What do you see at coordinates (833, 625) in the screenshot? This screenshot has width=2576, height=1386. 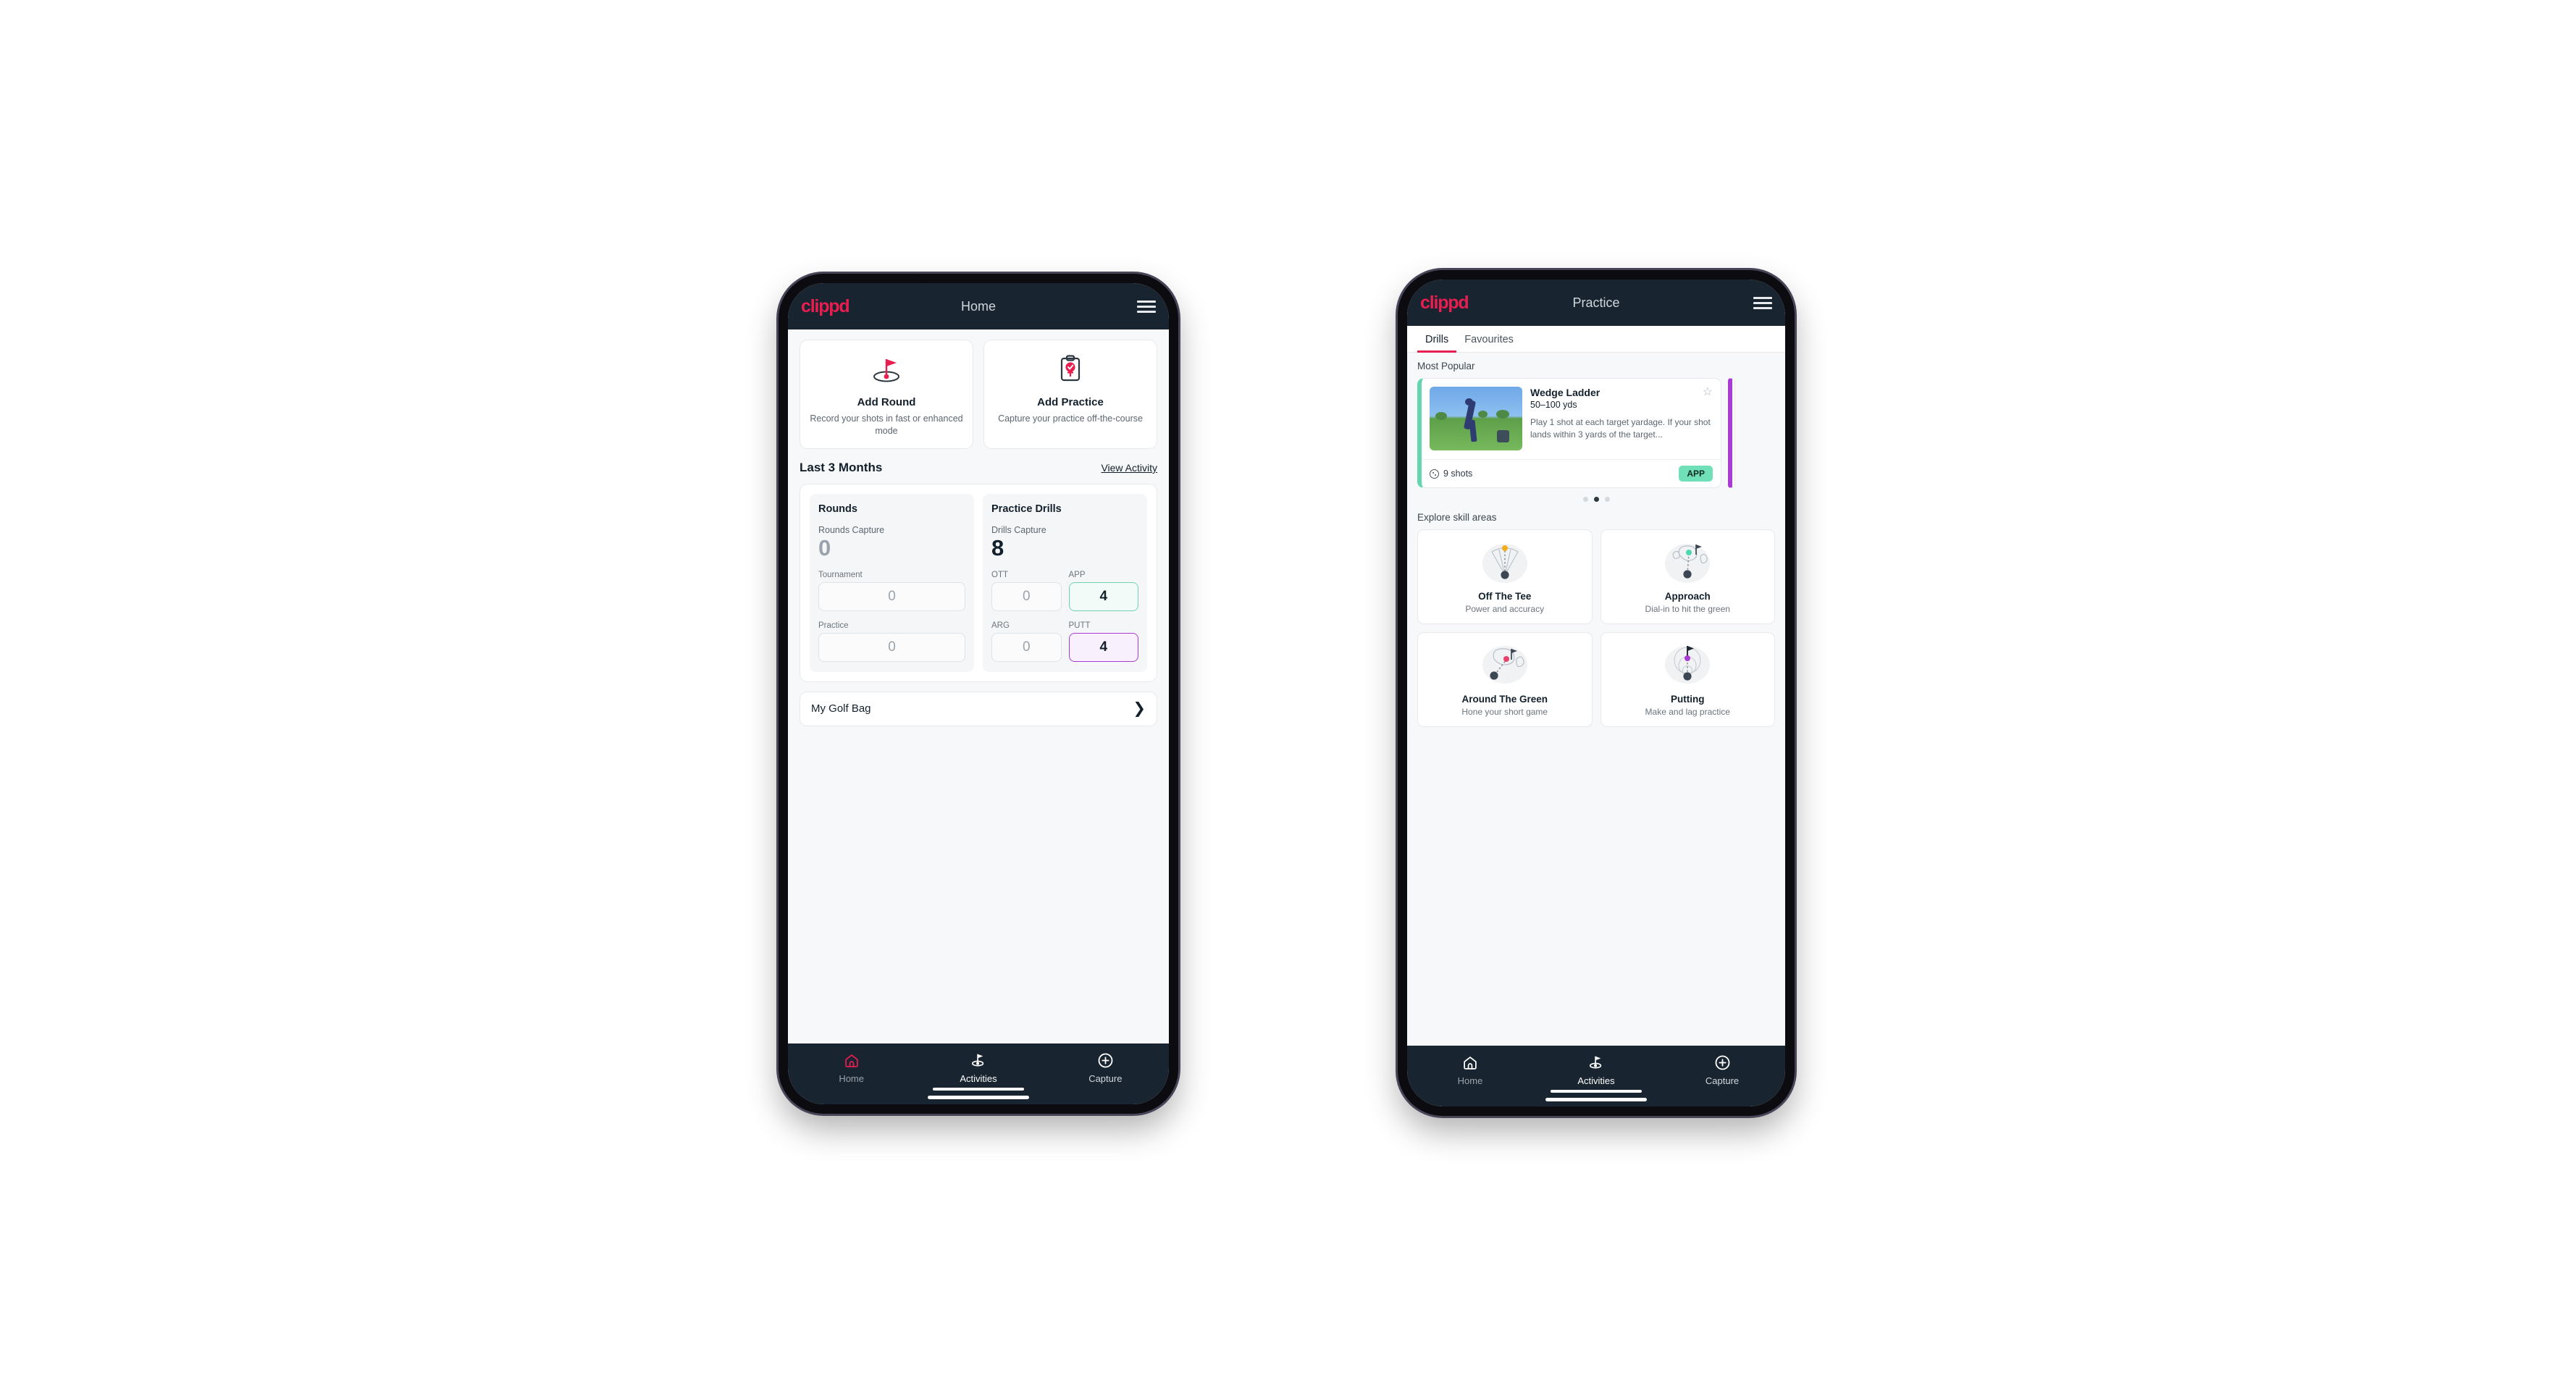 I see `practice-label: Practice` at bounding box center [833, 625].